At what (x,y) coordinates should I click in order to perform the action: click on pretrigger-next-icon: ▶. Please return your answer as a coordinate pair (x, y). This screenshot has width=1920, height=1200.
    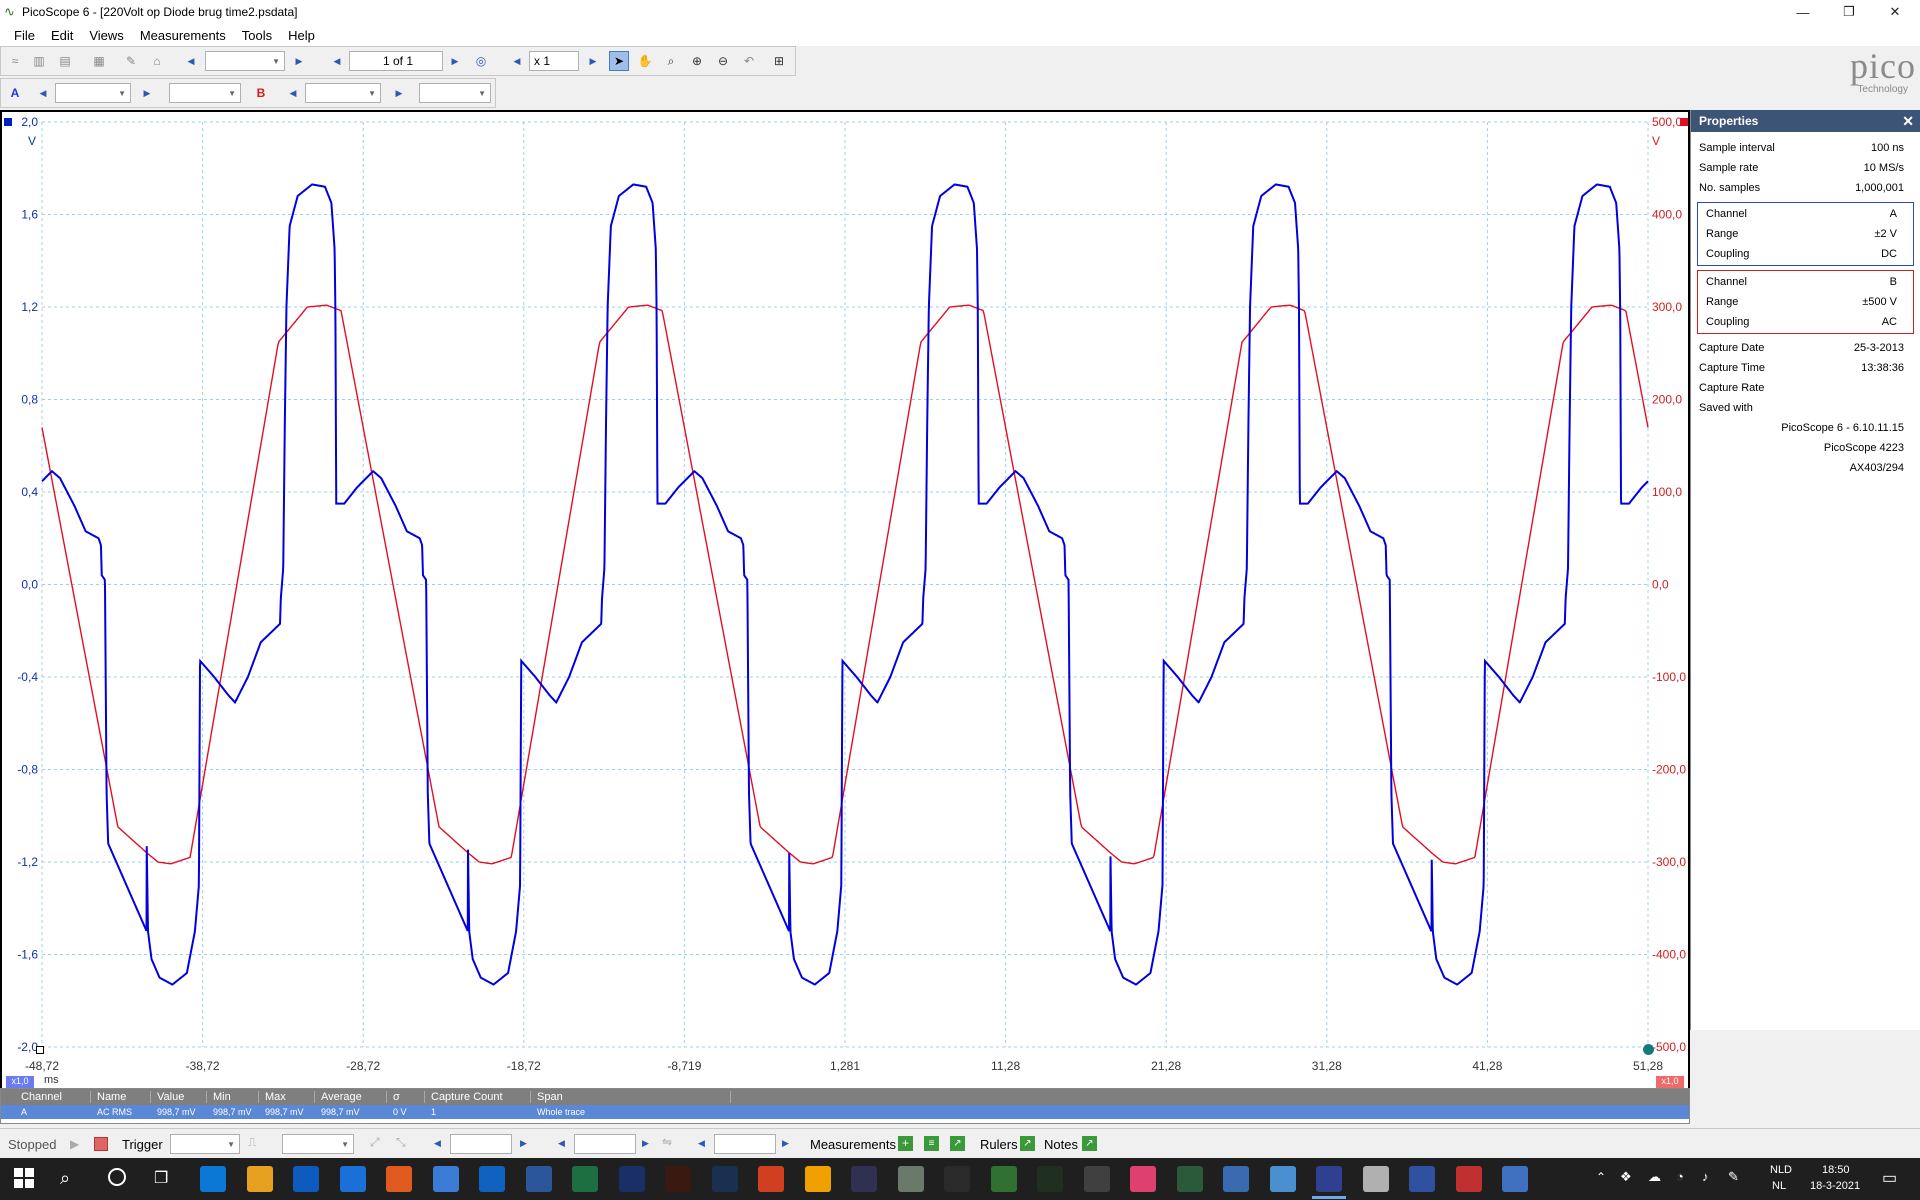
    Looking at the image, I should click on (645, 1143).